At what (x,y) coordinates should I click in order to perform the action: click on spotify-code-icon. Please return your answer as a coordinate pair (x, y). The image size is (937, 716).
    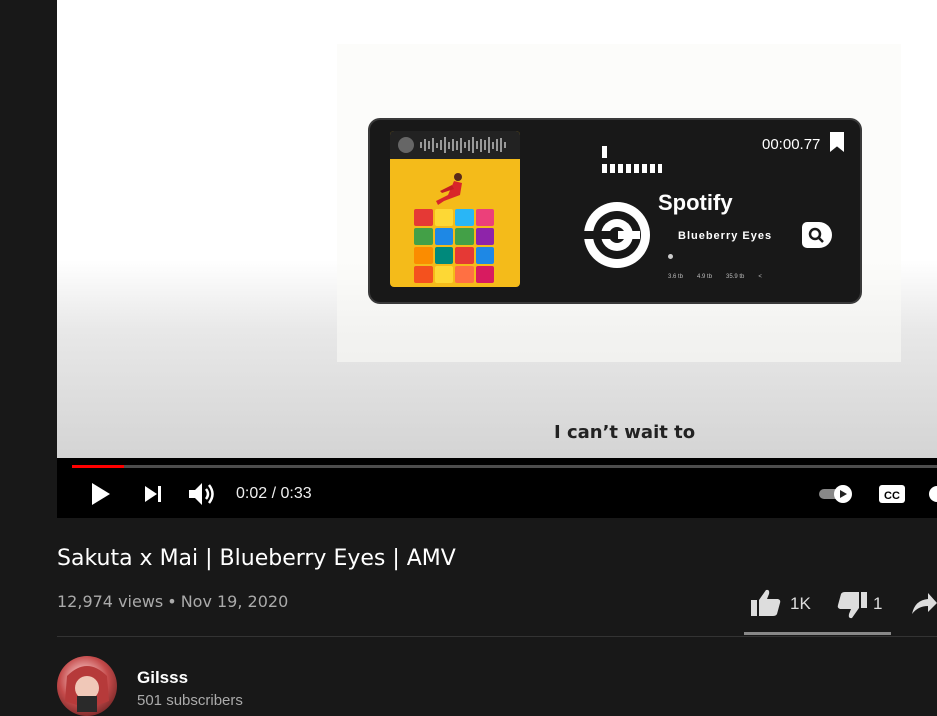
    Looking at the image, I should click on (463, 145).